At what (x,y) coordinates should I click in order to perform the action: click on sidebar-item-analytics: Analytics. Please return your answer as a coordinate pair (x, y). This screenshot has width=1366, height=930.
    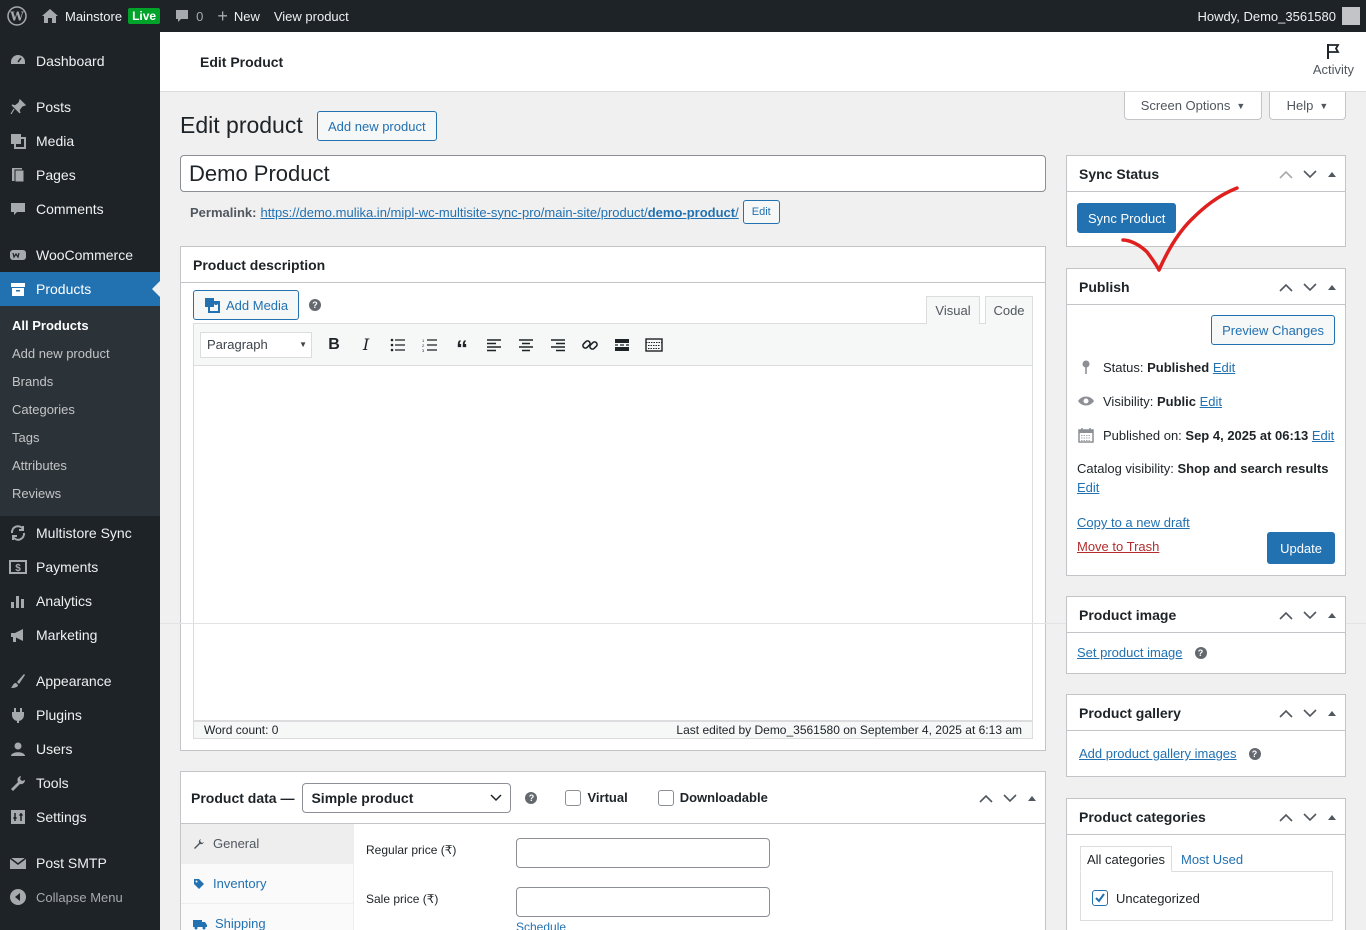
    Looking at the image, I should click on (80, 601).